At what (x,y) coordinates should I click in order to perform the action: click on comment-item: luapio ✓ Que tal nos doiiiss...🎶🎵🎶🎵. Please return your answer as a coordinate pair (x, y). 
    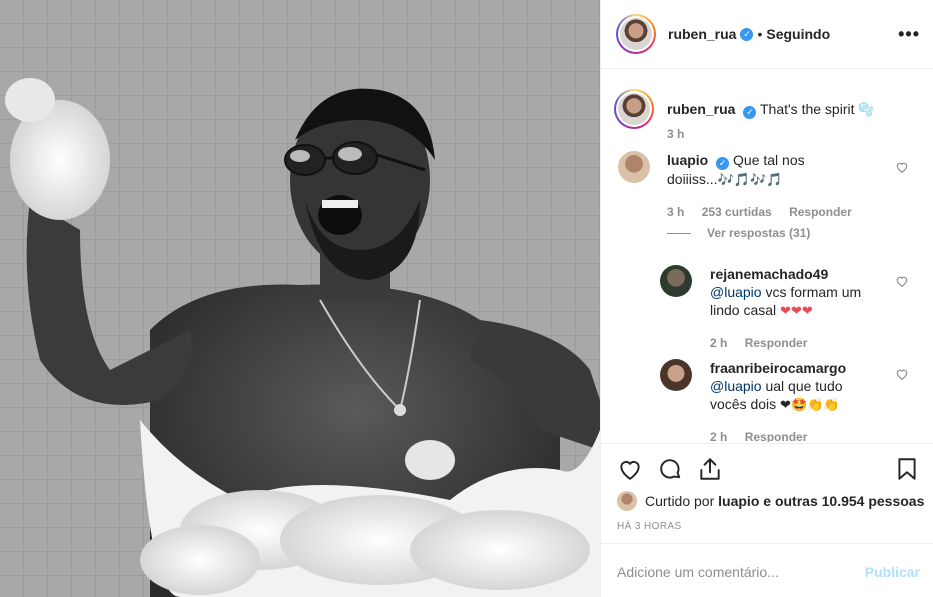
    Looking at the image, I should click on (742, 170).